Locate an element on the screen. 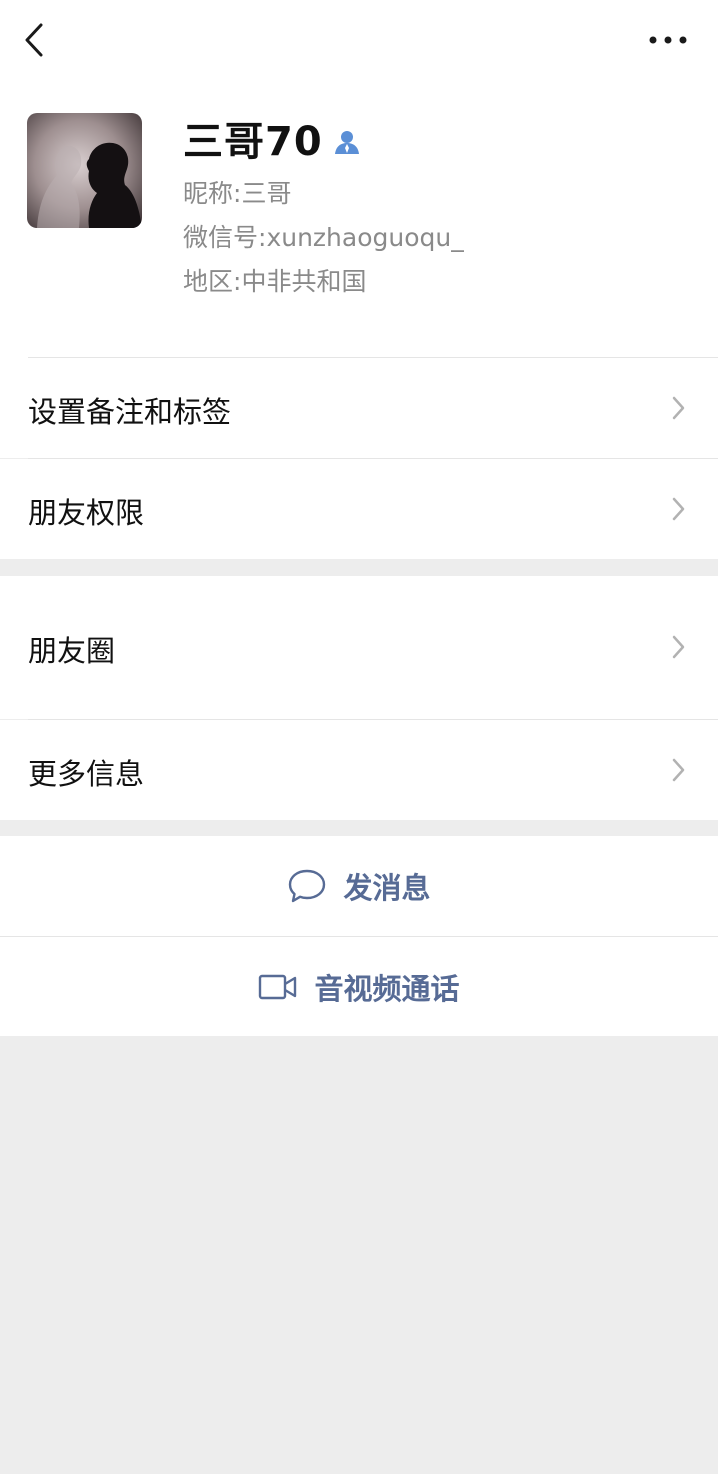 This screenshot has height=1474, width=718. video-camera-icon is located at coordinates (278, 986).